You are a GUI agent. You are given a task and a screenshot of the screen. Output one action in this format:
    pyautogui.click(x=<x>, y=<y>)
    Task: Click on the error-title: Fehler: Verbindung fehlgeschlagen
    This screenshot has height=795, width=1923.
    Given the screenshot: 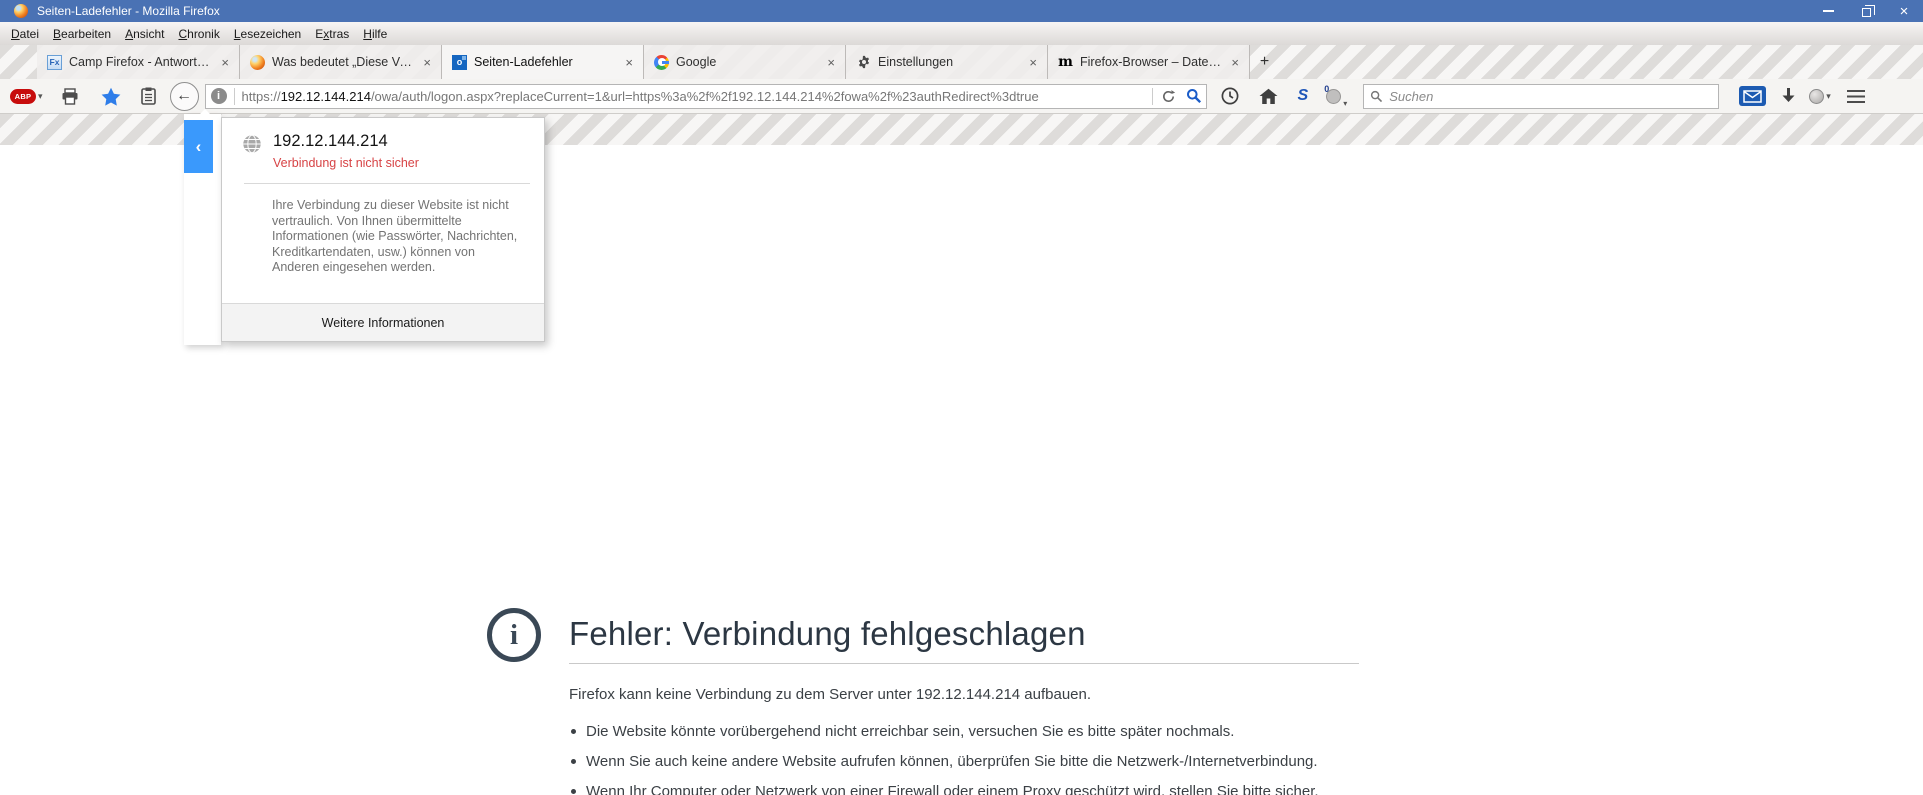 What is the action you would take?
    pyautogui.click(x=827, y=633)
    